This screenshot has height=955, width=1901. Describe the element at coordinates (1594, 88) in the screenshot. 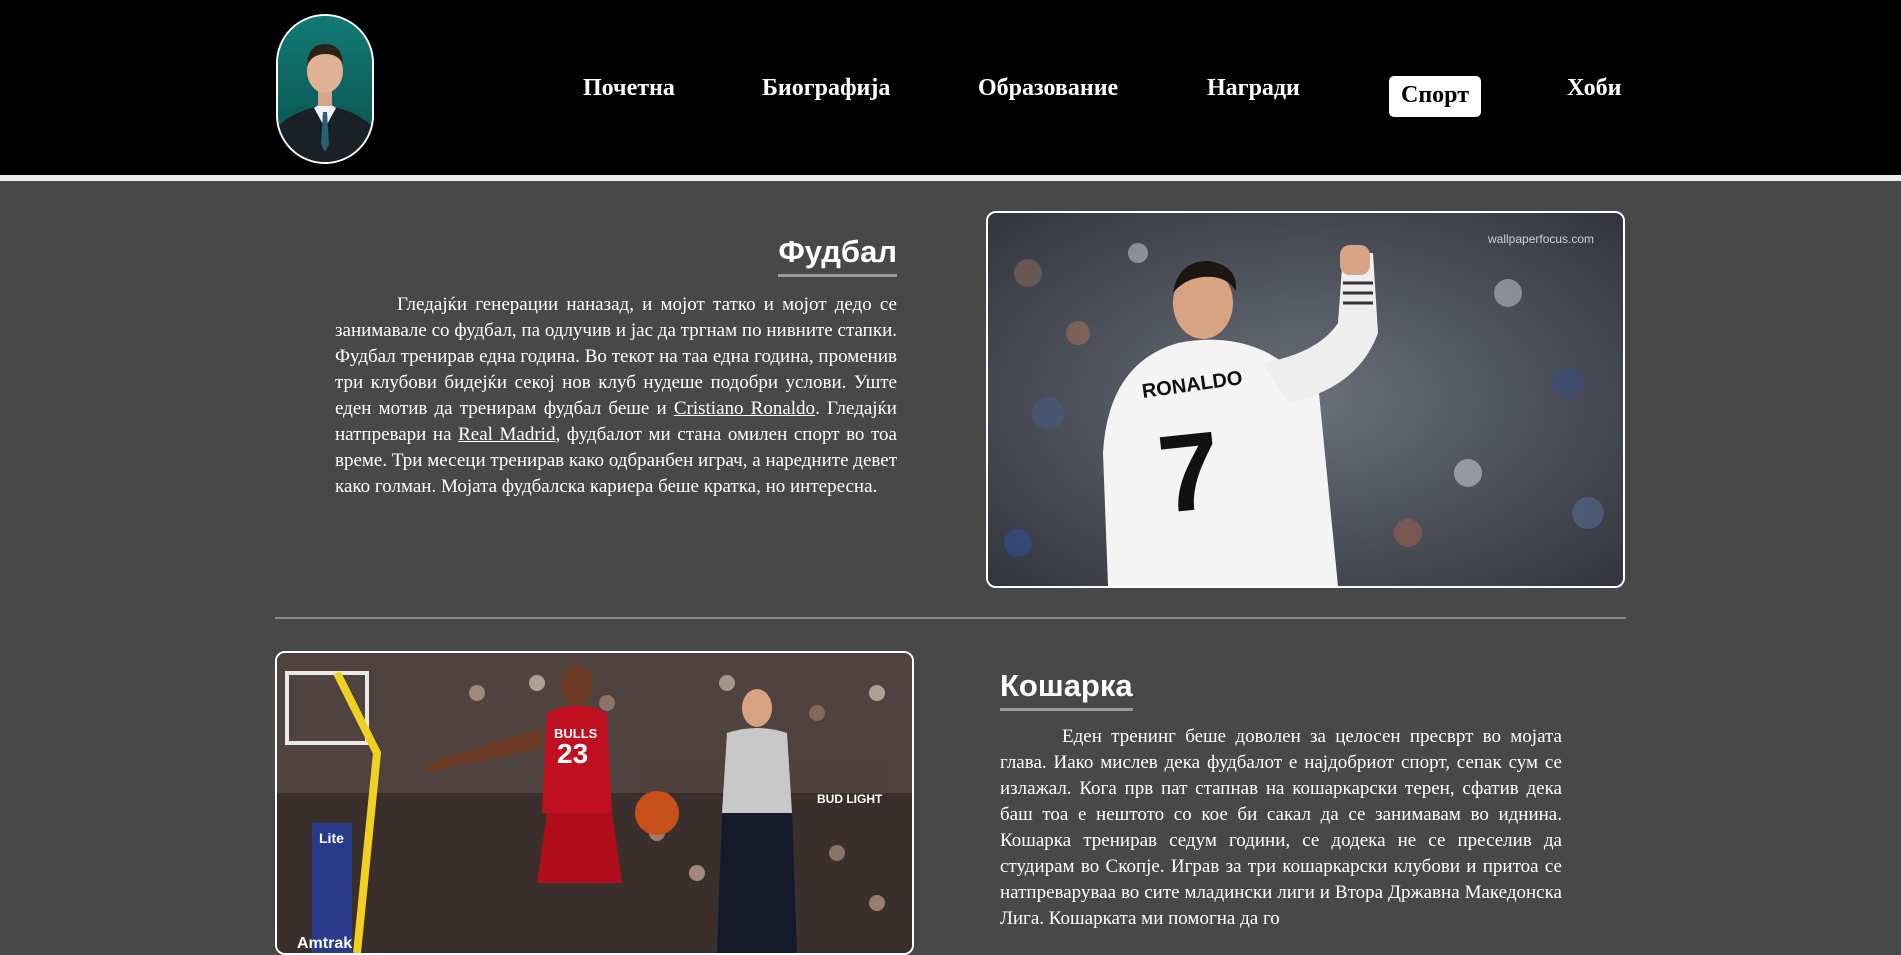

I see `nav-item-hobby: Хоби` at that location.